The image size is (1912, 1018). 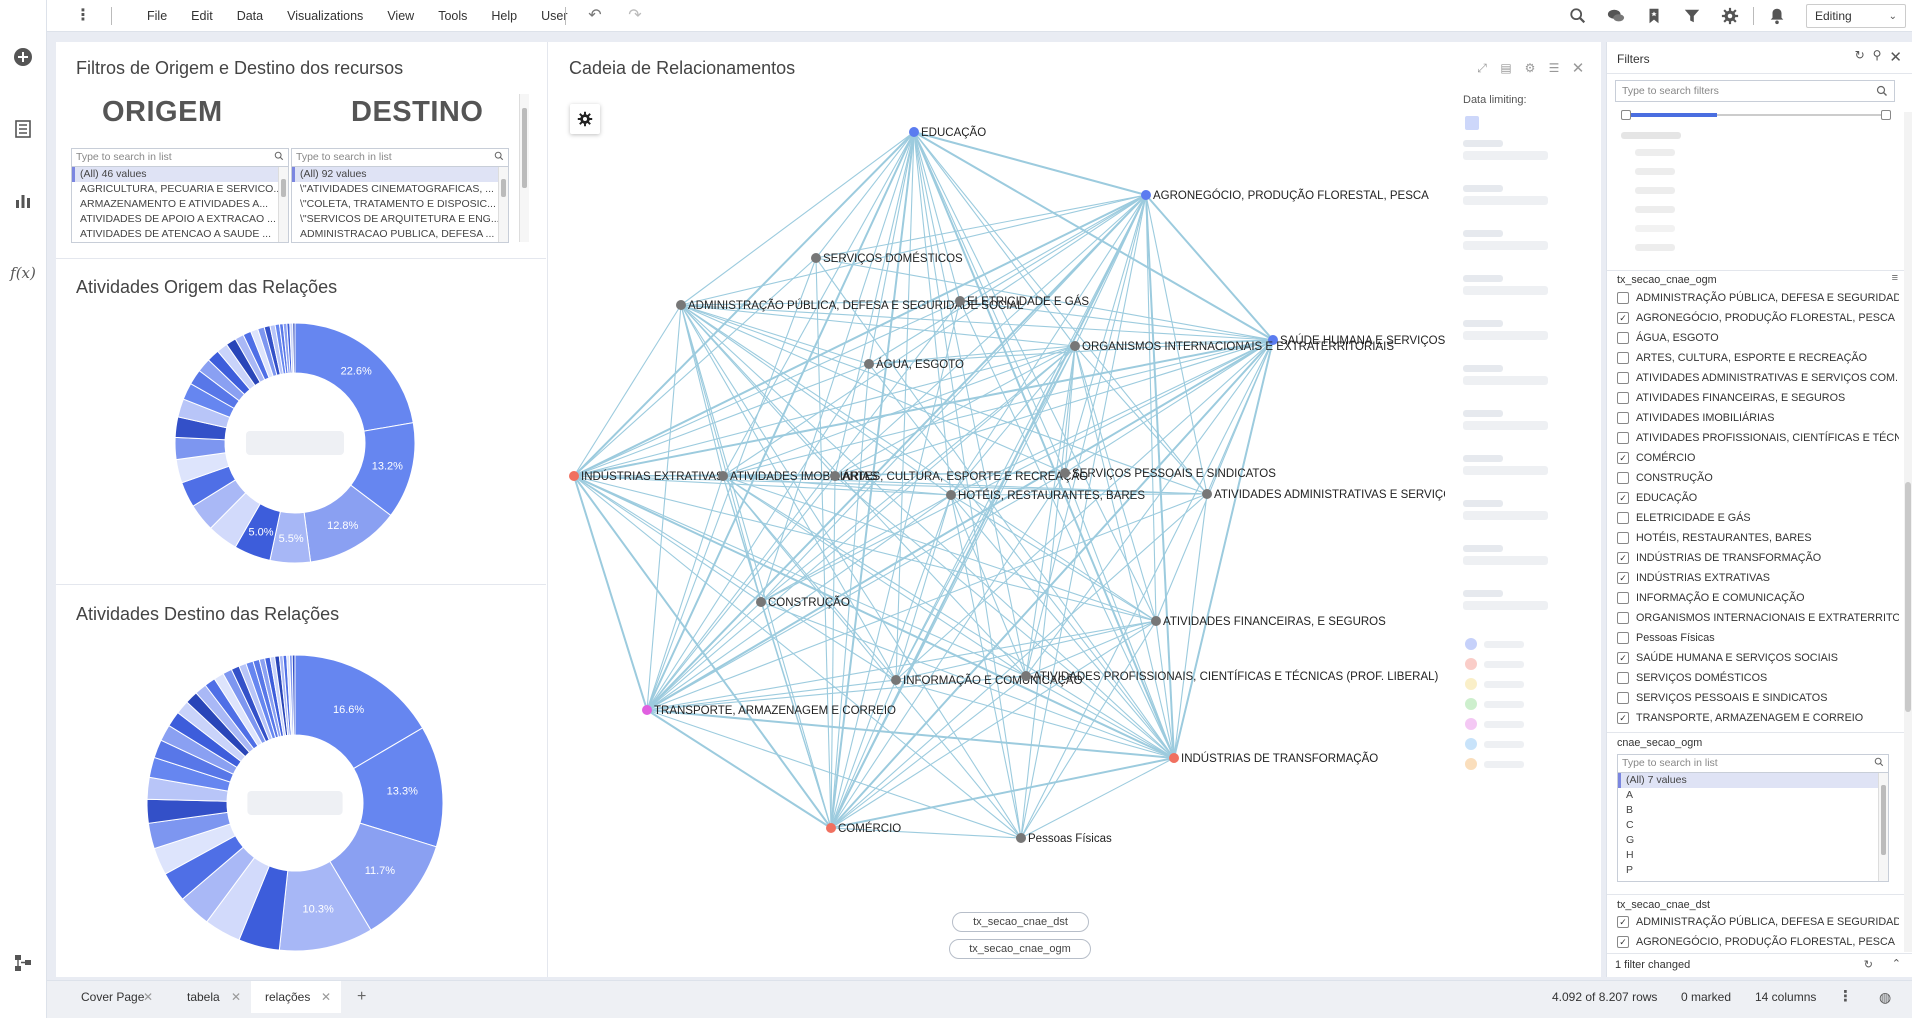 What do you see at coordinates (1877, 57) in the screenshot?
I see `pin-icon: ⚲` at bounding box center [1877, 57].